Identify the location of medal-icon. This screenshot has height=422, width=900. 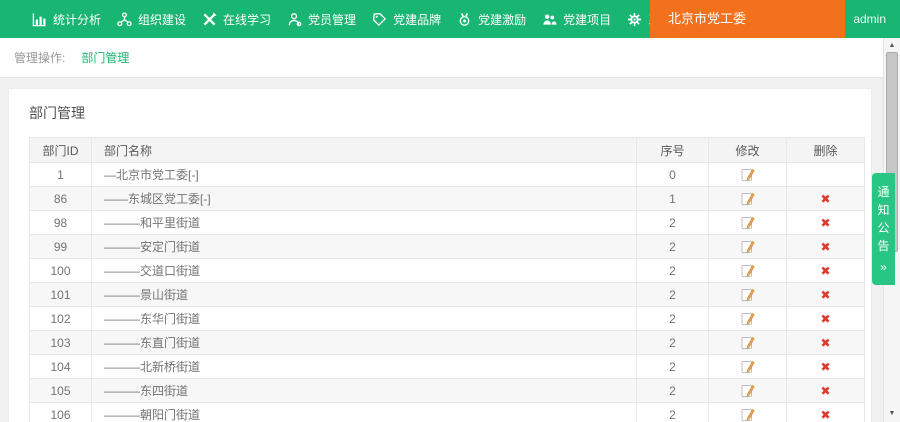
(464, 19).